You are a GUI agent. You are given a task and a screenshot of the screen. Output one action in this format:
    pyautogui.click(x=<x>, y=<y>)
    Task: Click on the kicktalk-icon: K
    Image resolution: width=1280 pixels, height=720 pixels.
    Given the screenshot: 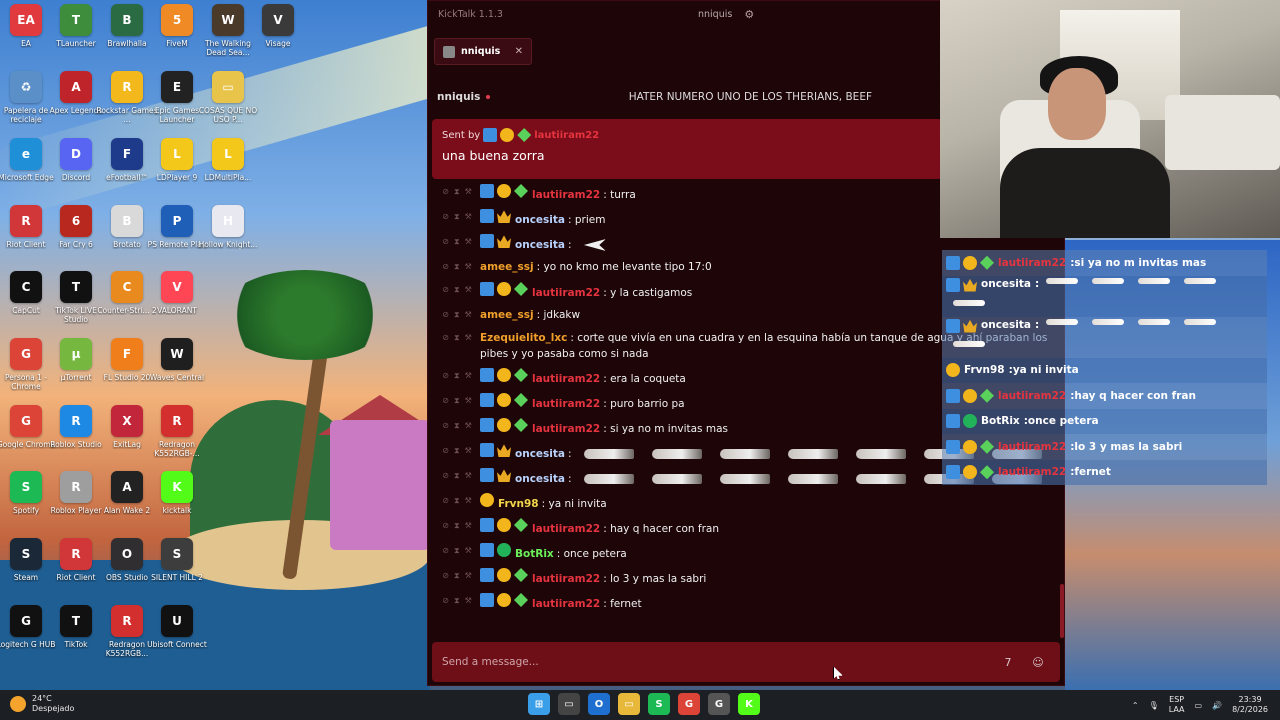 What is the action you would take?
    pyautogui.click(x=749, y=704)
    